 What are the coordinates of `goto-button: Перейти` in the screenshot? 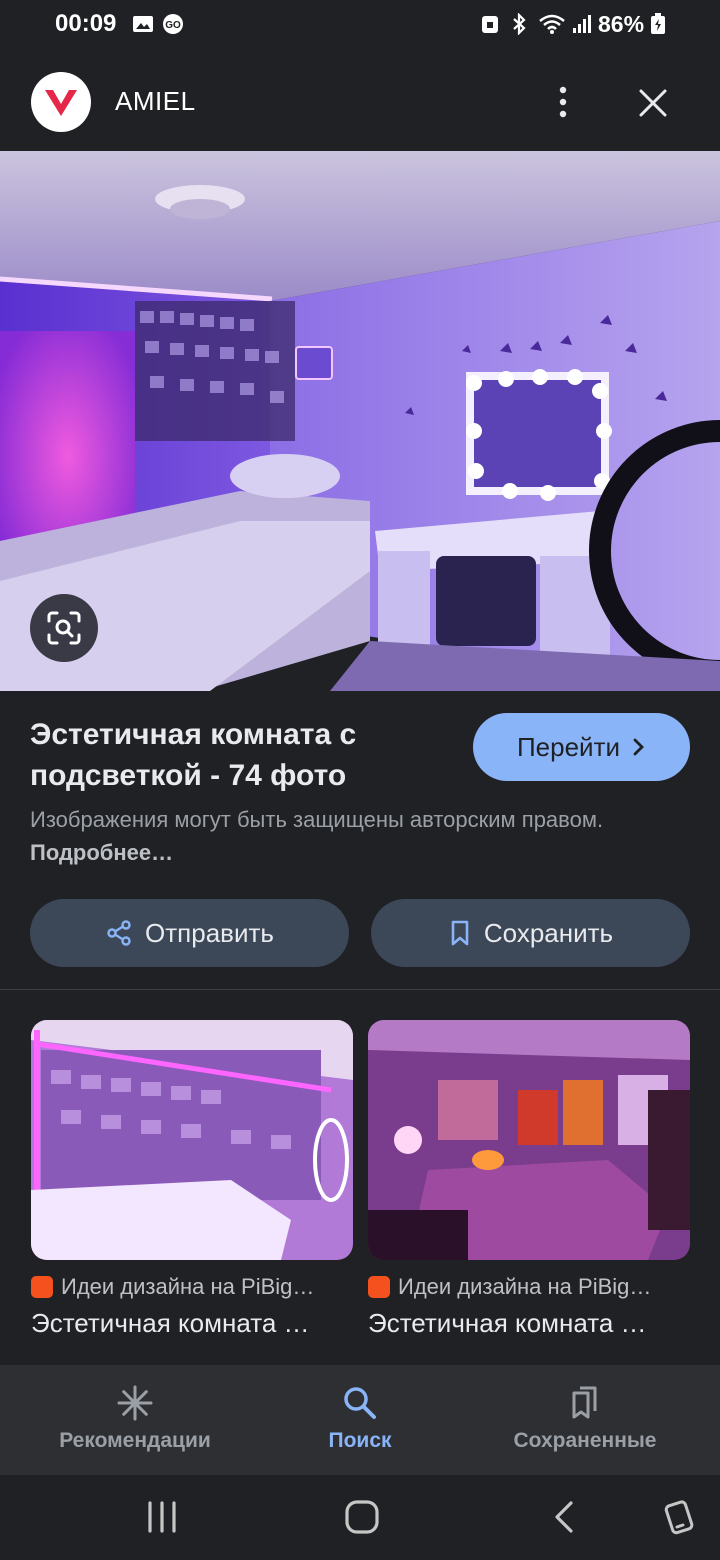 It's located at (581, 747).